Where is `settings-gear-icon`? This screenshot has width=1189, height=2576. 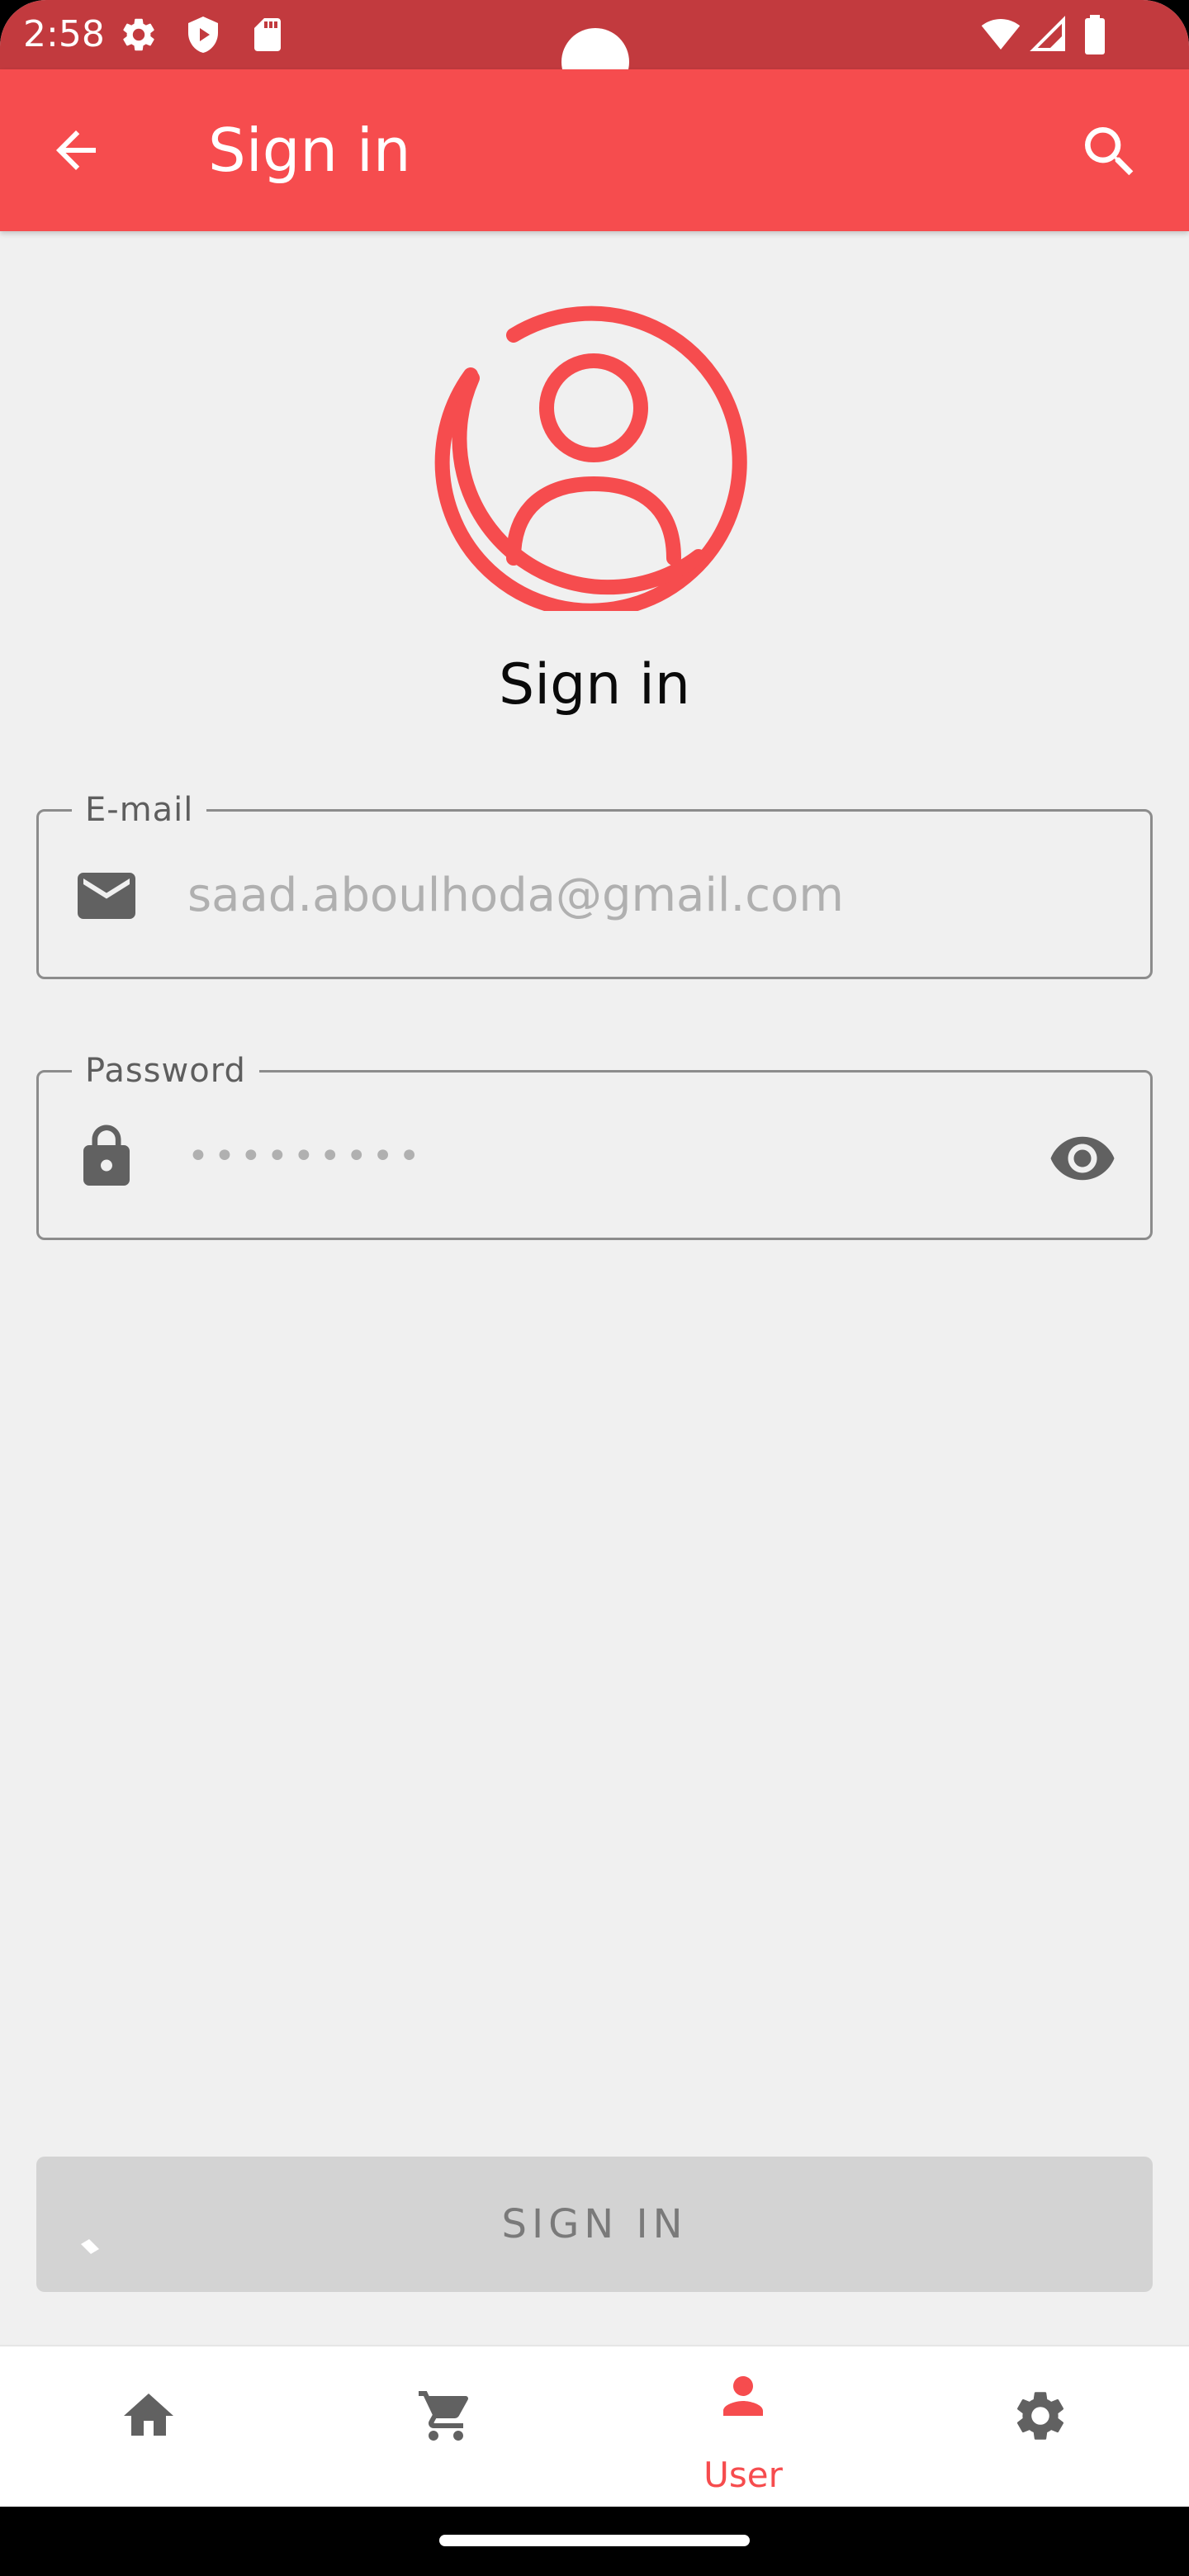 settings-gear-icon is located at coordinates (138, 34).